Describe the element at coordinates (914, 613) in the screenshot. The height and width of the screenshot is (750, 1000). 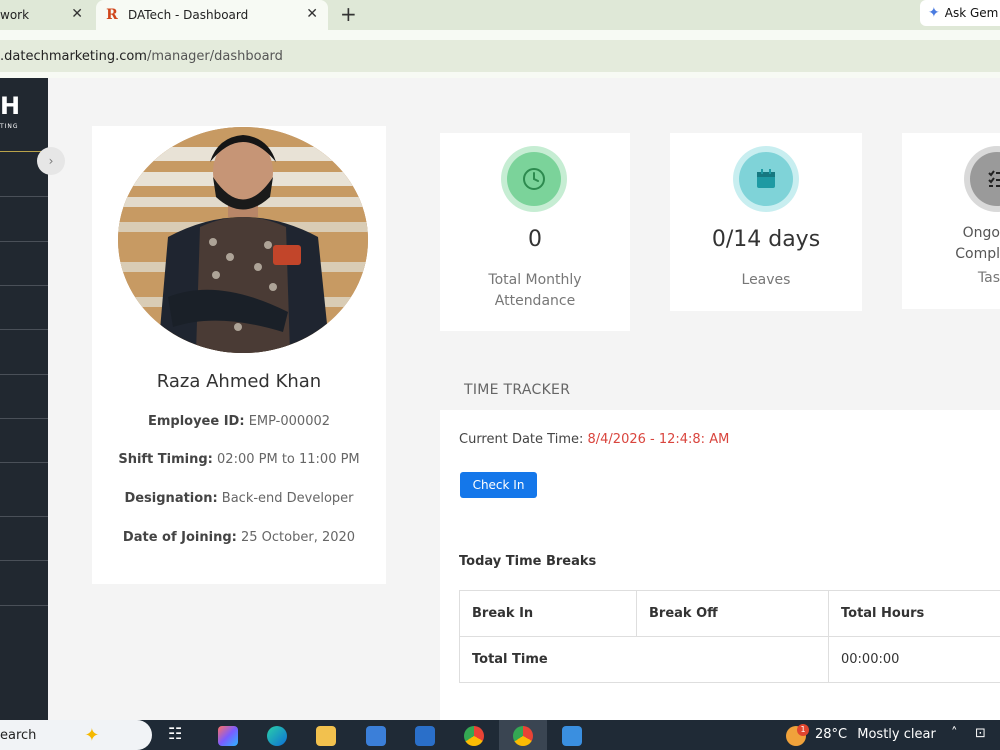
I see `column-header-total-hours: Total Hours` at that location.